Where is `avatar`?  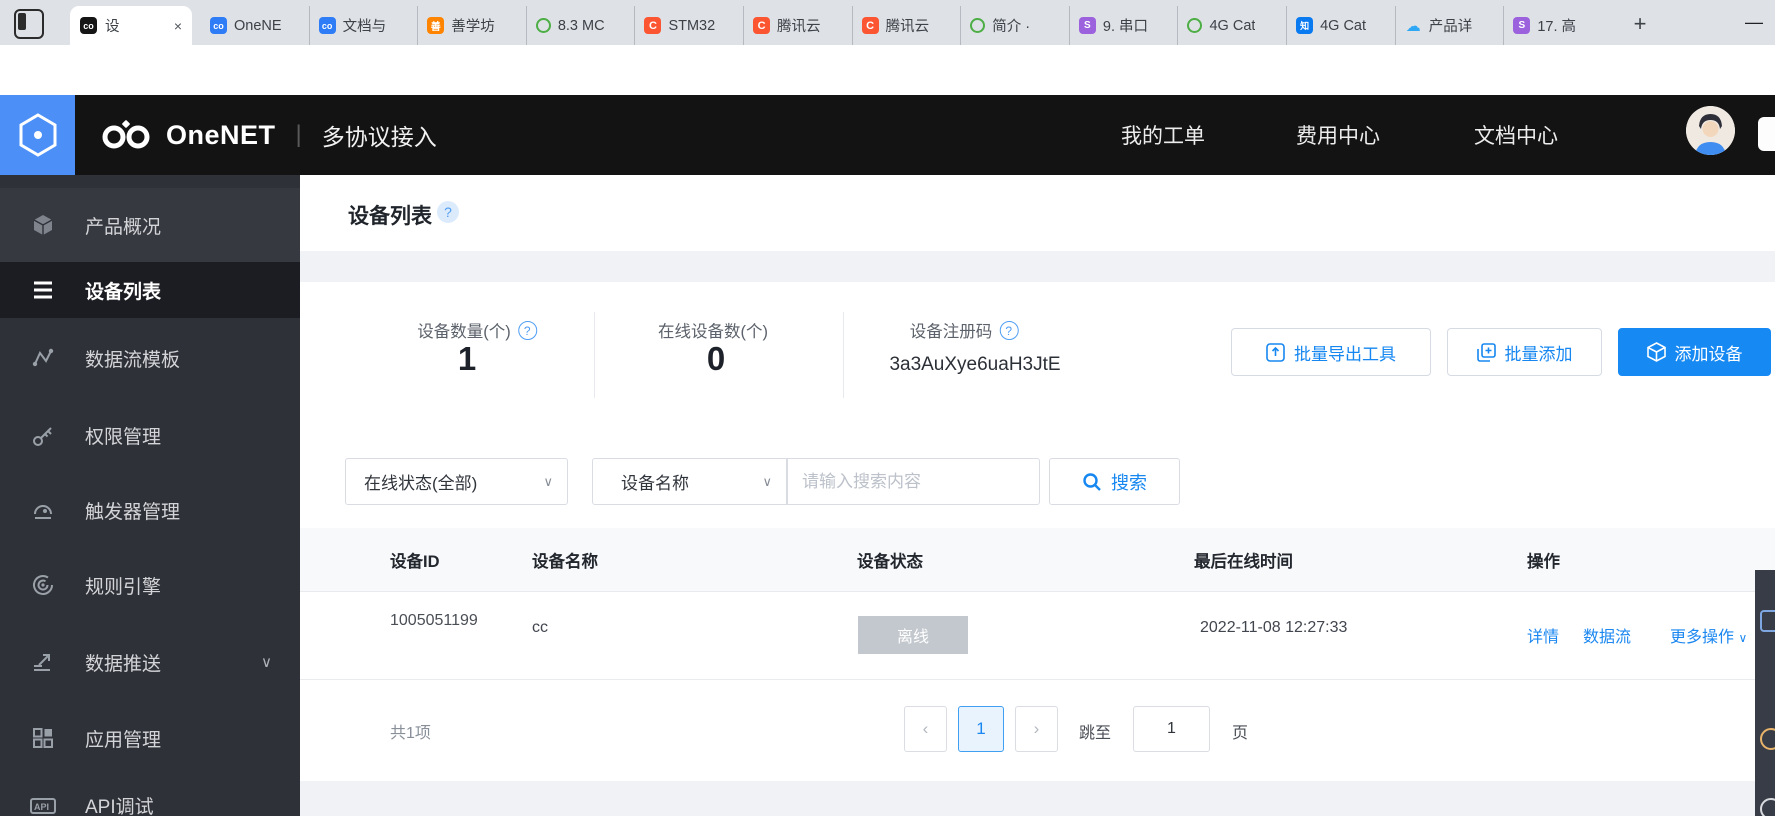
avatar is located at coordinates (1710, 130).